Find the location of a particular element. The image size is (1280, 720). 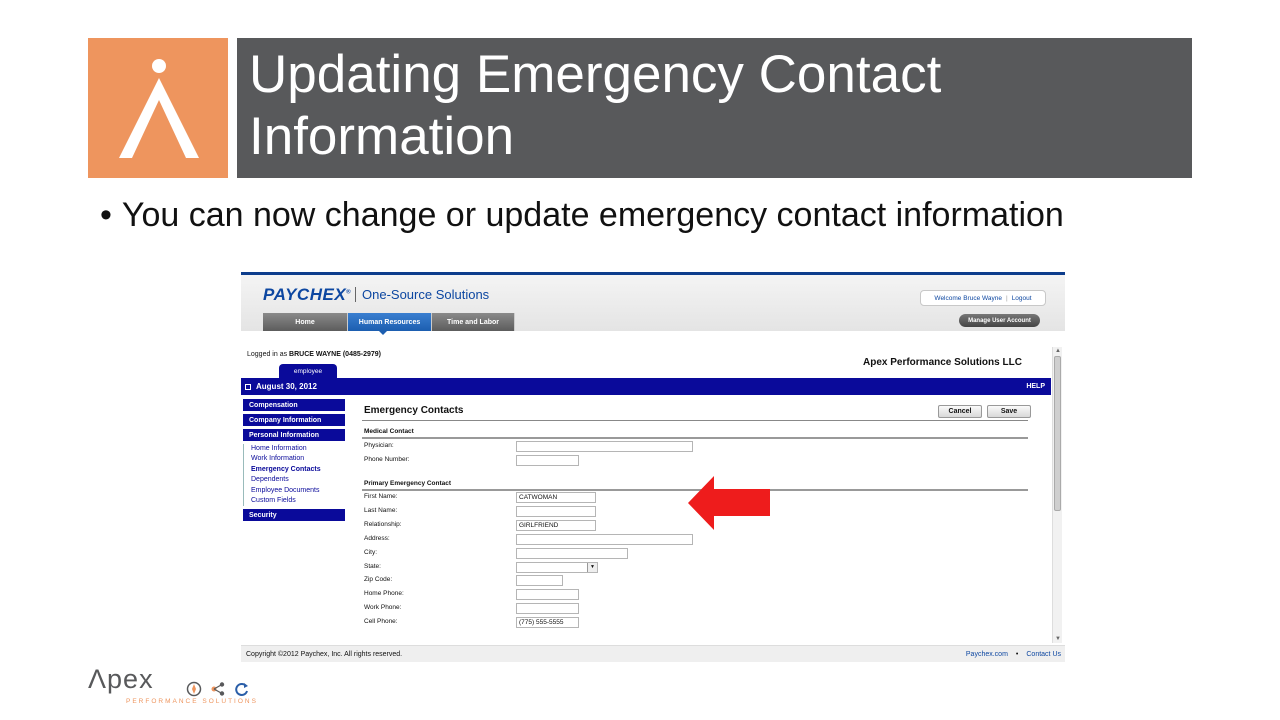

field-label: Zip Code: is located at coordinates (378, 580).